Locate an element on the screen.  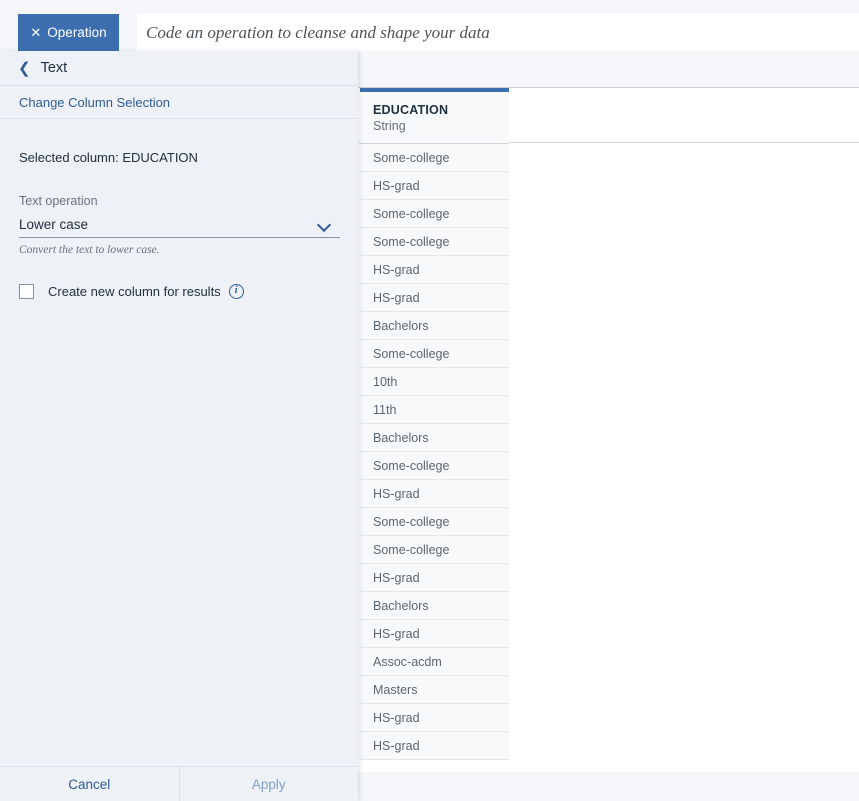
top-bar: ✕ Operation is located at coordinates (429, 25).